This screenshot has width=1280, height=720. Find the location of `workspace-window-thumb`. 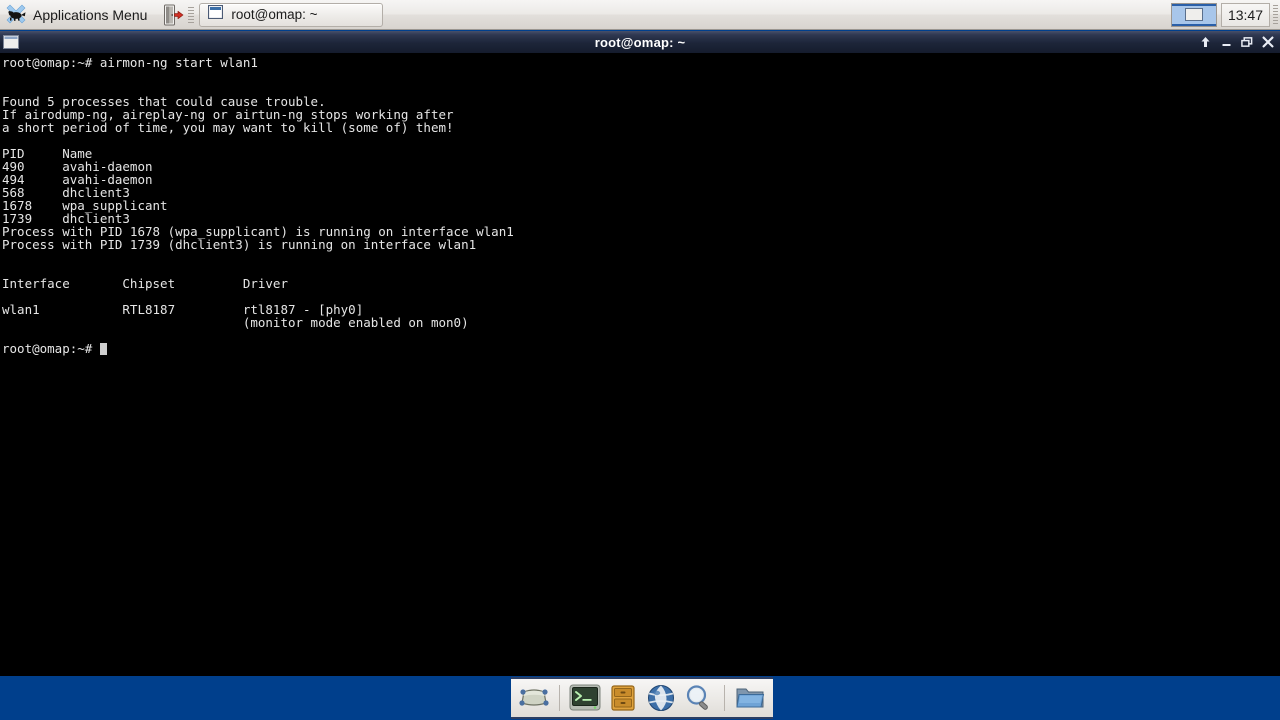

workspace-window-thumb is located at coordinates (1193, 14).